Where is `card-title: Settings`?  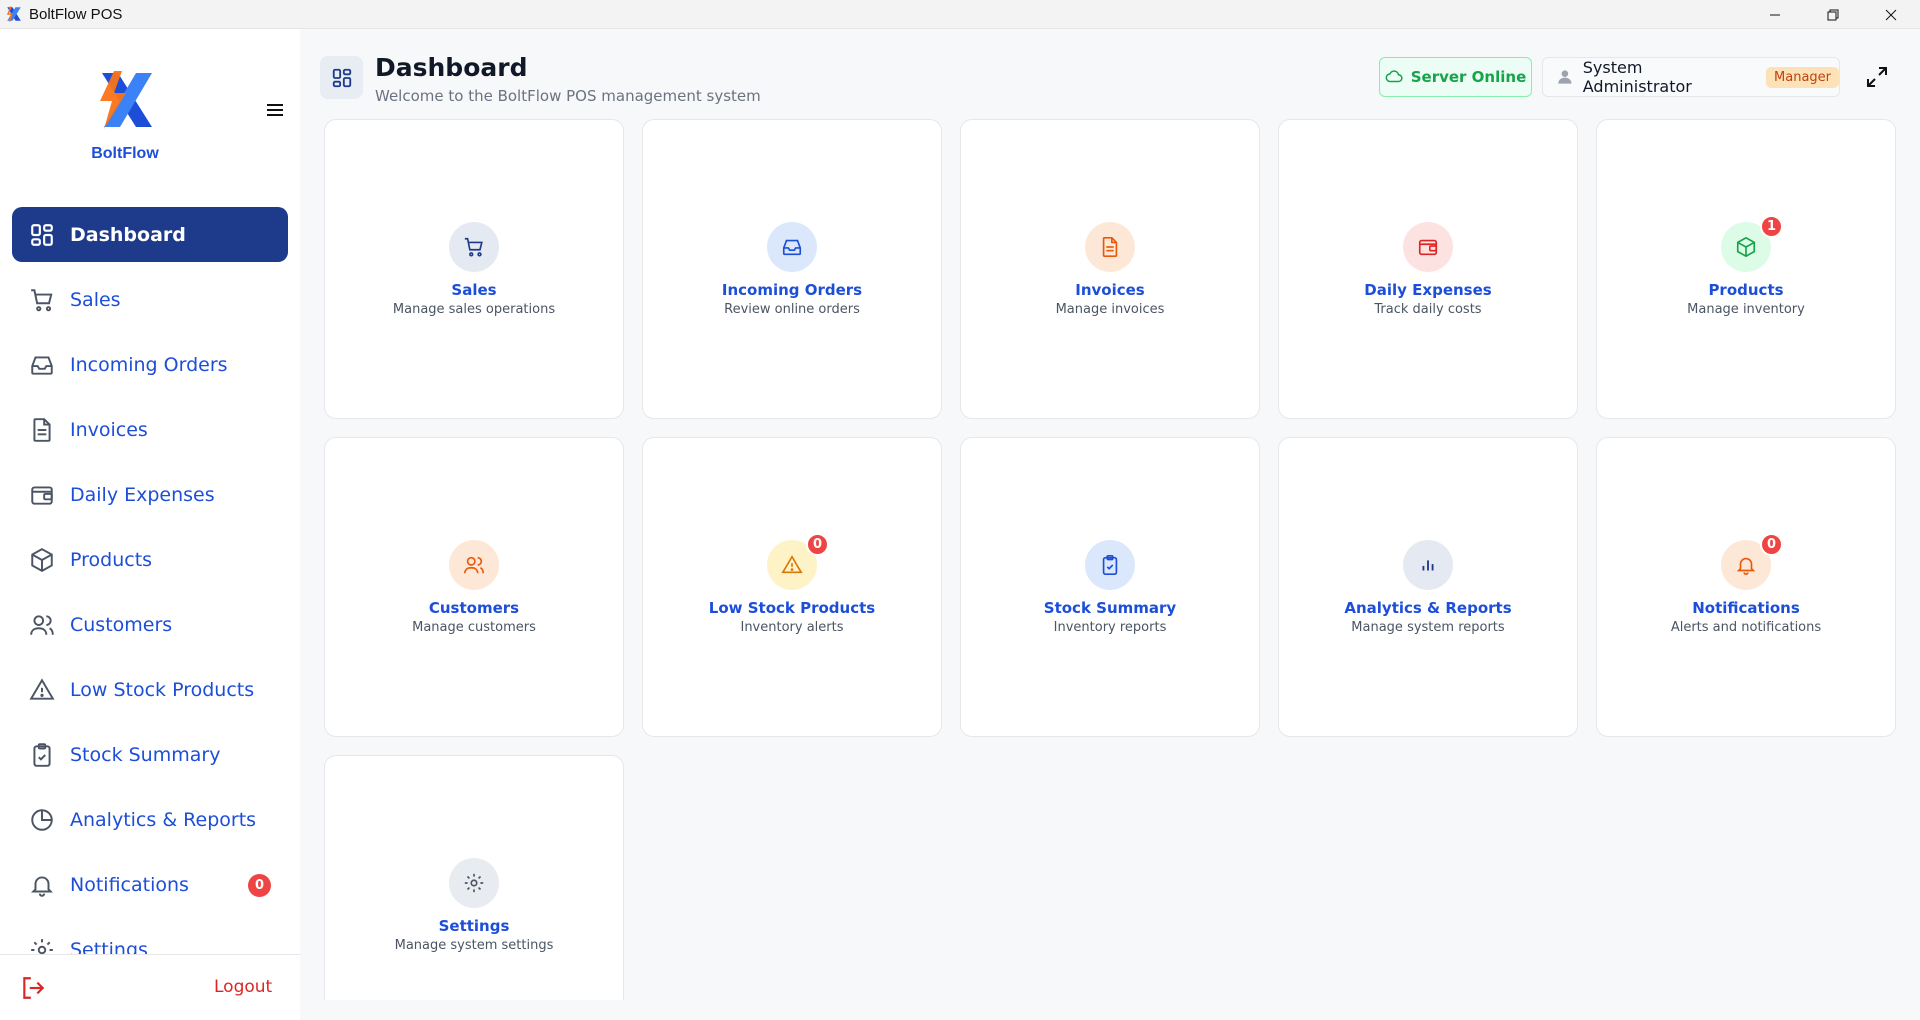
card-title: Settings is located at coordinates (474, 926).